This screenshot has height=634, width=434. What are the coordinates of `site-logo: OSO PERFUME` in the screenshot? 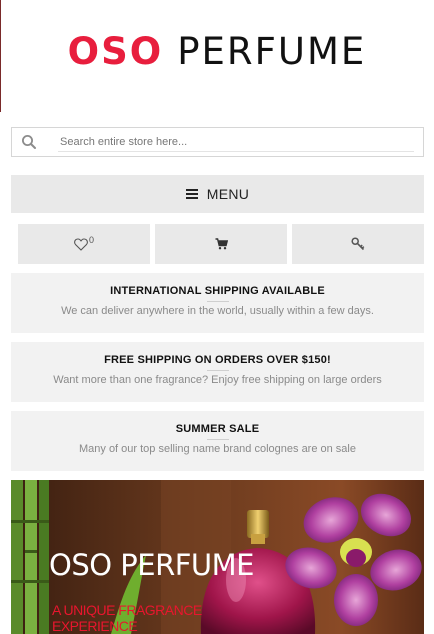 It's located at (217, 51).